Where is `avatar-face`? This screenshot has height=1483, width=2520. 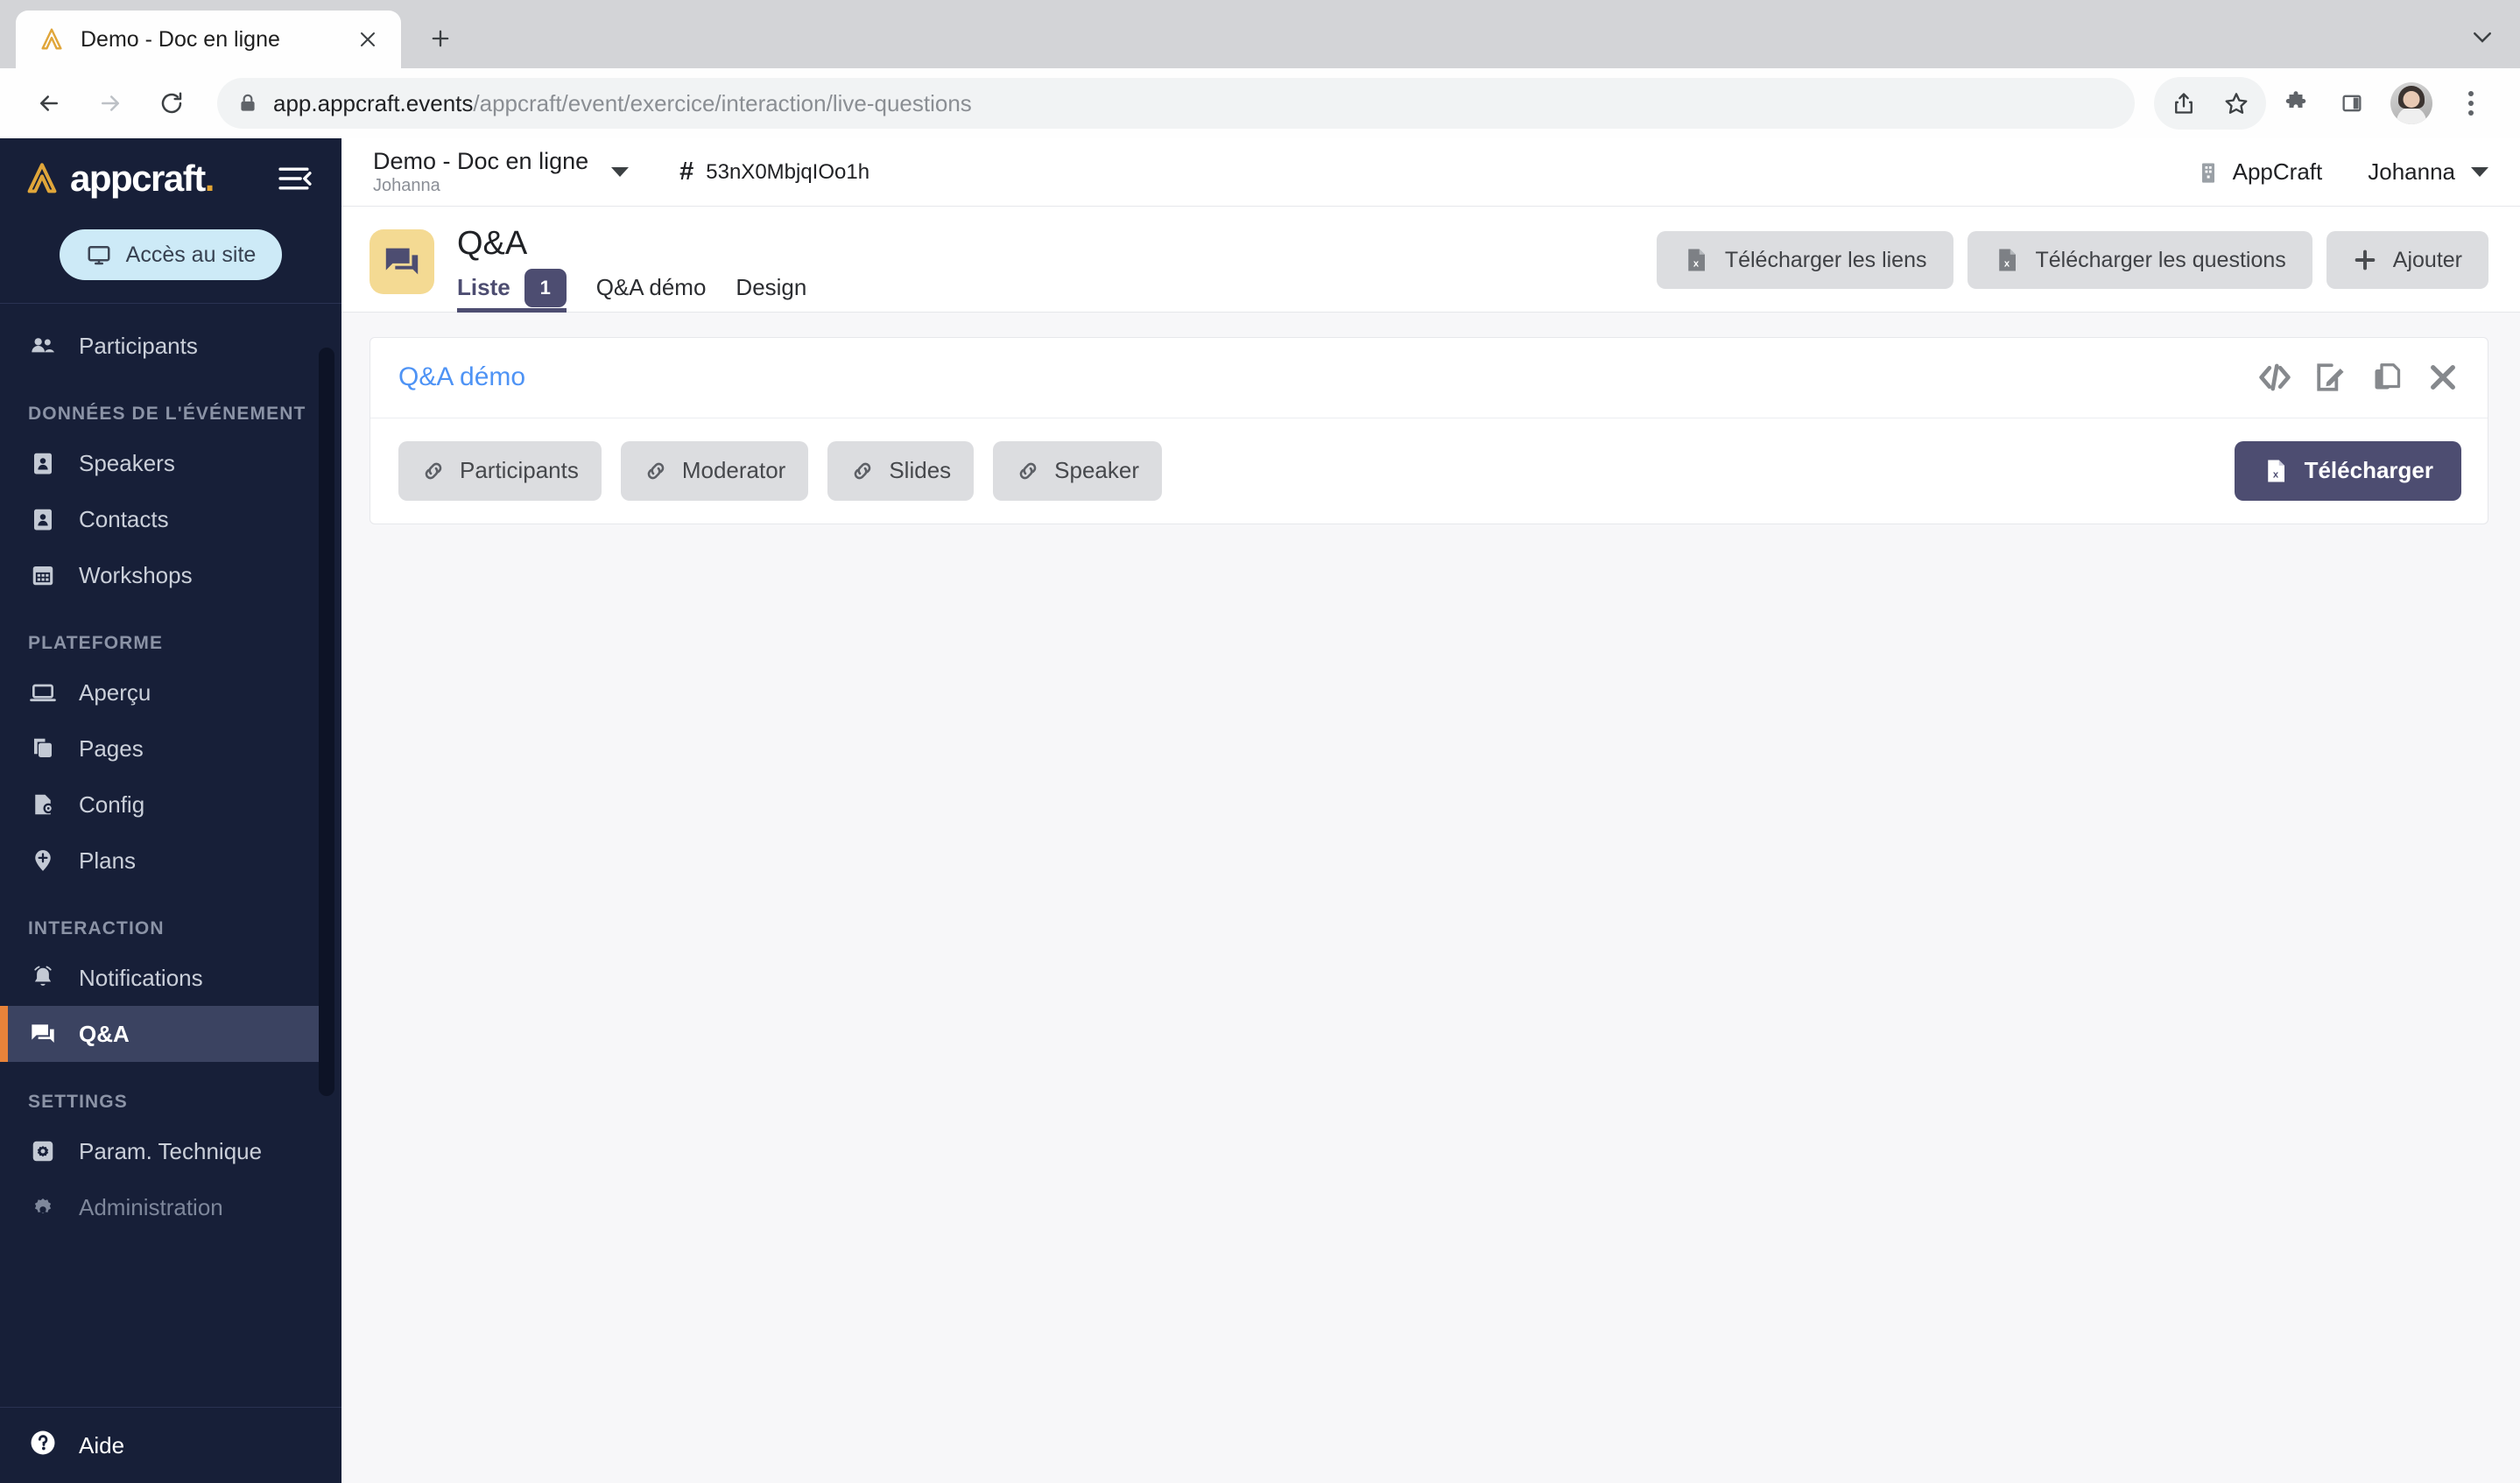
avatar-face is located at coordinates (2411, 99).